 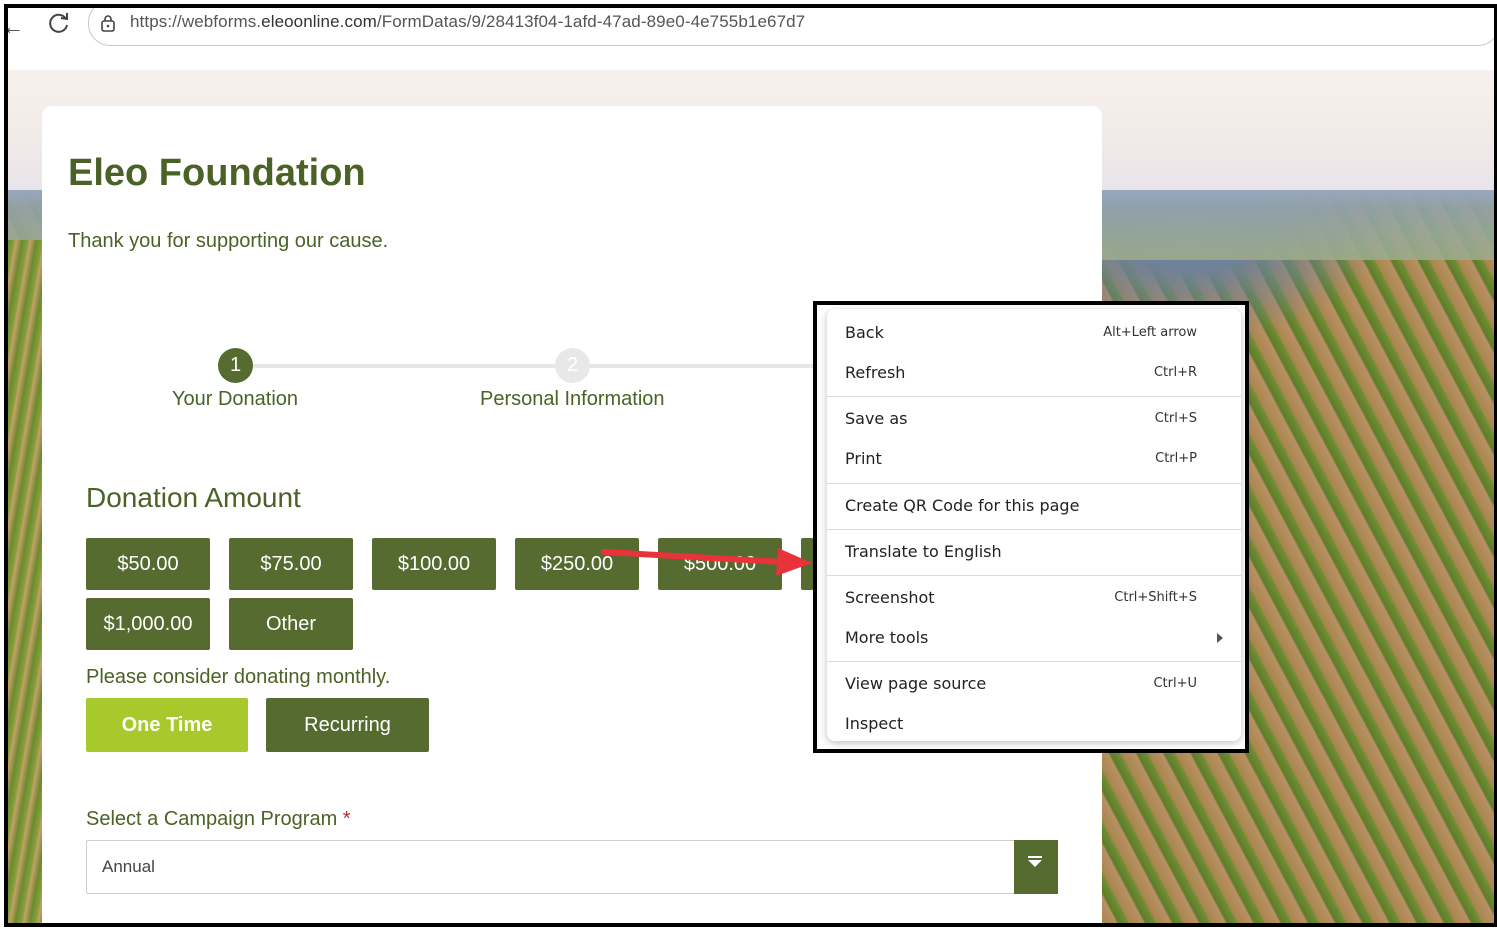 What do you see at coordinates (1034, 638) in the screenshot?
I see `menu-item-more-tools: More tools` at bounding box center [1034, 638].